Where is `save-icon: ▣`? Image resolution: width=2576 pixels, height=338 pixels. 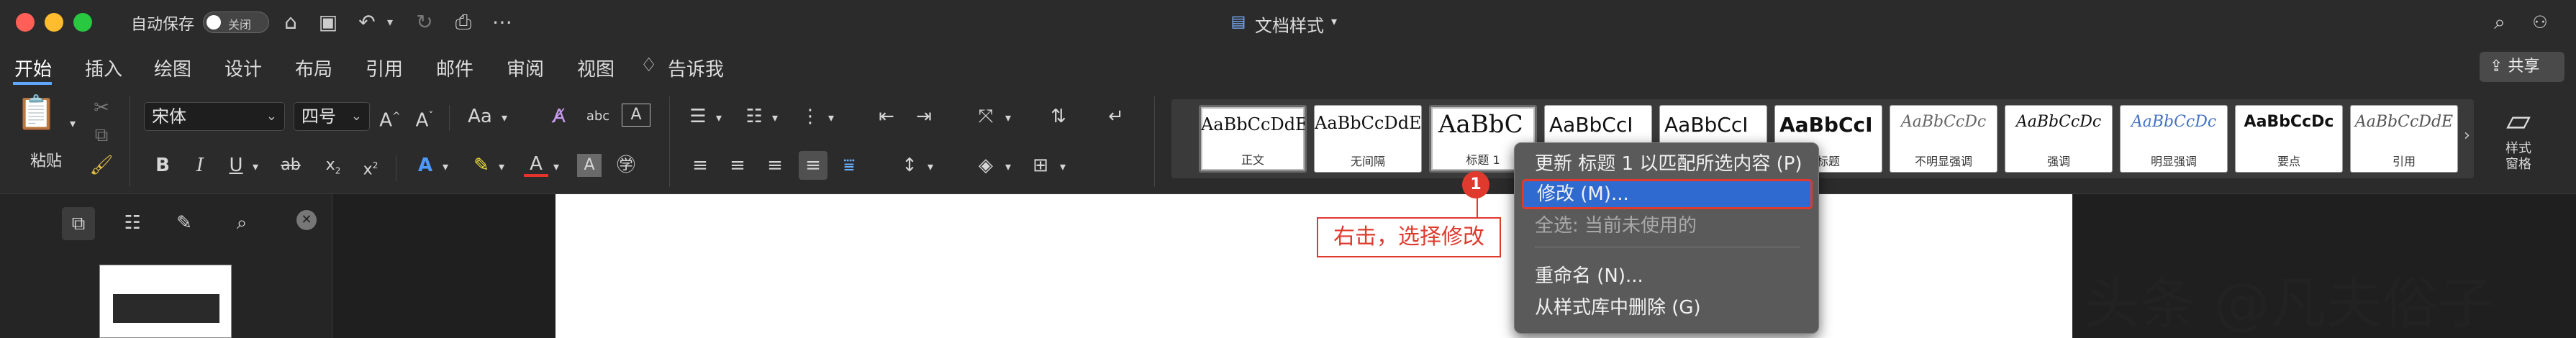
save-icon: ▣ is located at coordinates (328, 23).